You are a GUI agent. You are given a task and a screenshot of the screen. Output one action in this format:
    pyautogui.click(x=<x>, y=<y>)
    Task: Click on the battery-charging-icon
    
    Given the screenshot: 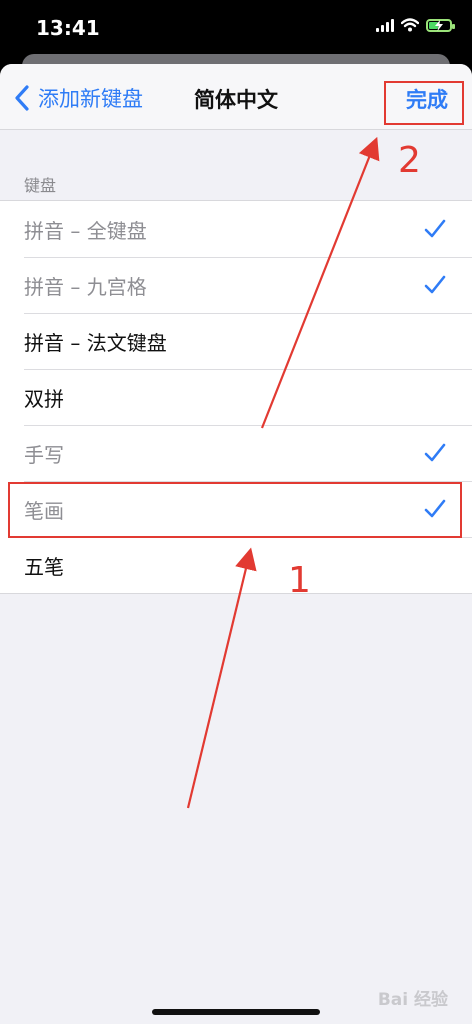 What is the action you would take?
    pyautogui.click(x=440, y=25)
    